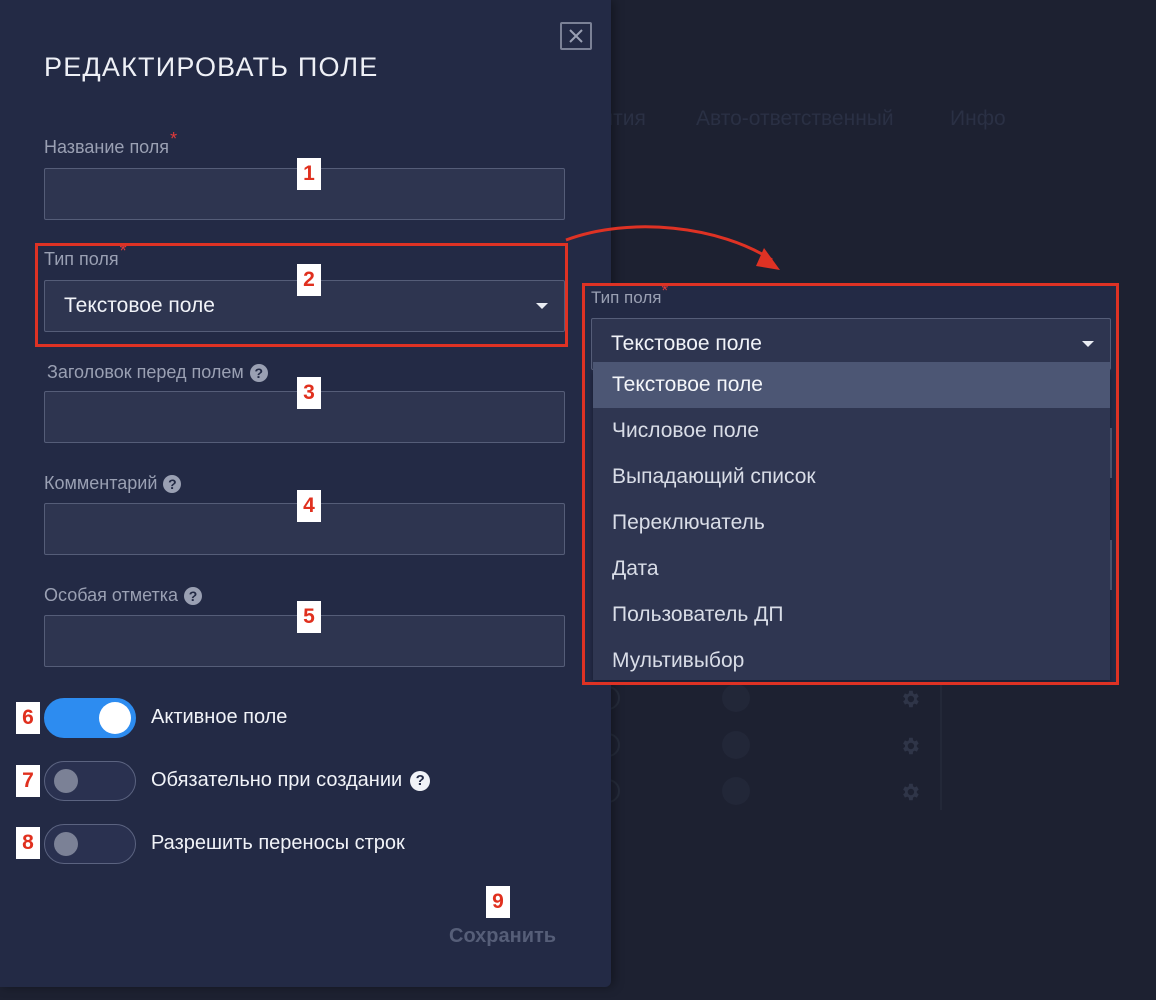  What do you see at coordinates (113, 483) in the screenshot?
I see `field-comment-label: Комментарий ?` at bounding box center [113, 483].